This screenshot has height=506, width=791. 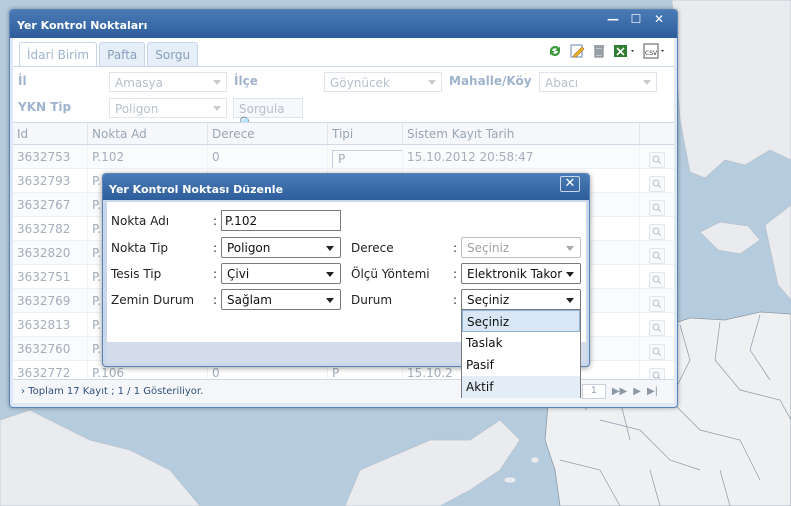 I want to click on cell-id: 3632813, so click(x=50, y=324).